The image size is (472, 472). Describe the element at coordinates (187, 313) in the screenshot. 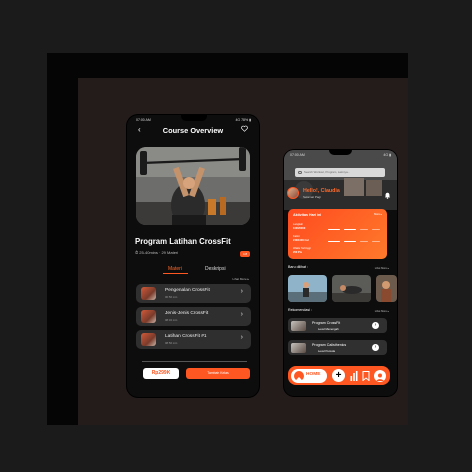

I see `lesson-title: Jenis-Jenis CrossFit` at that location.